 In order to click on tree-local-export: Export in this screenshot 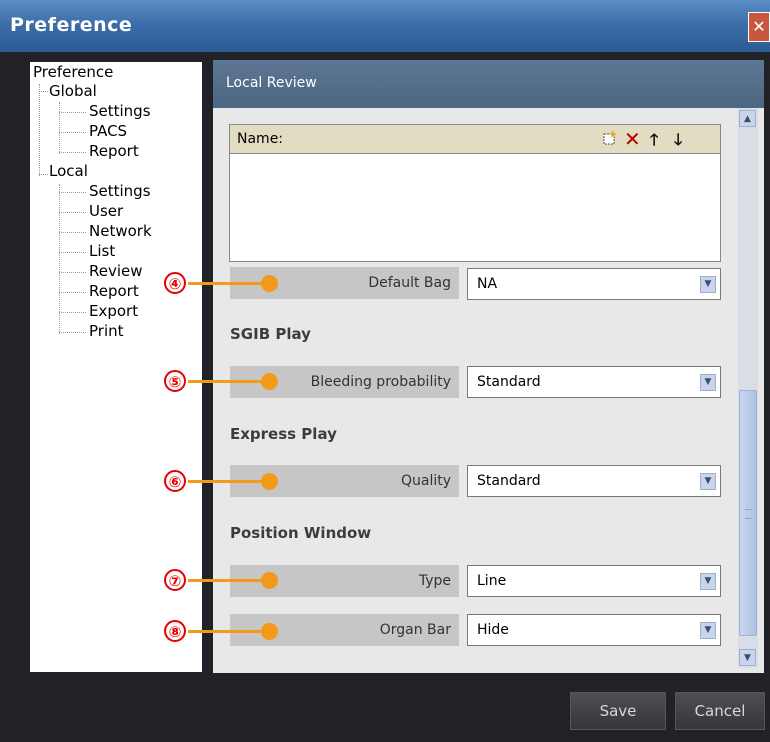, I will do `click(113, 311)`.